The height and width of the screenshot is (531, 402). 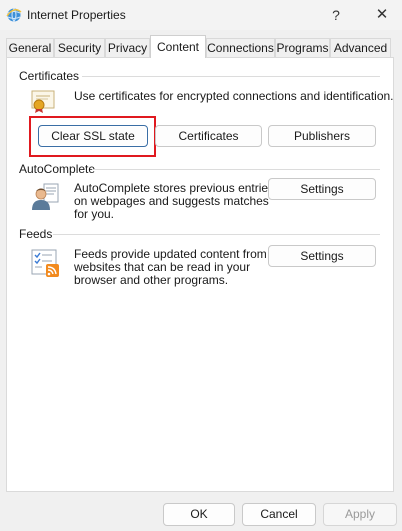 What do you see at coordinates (45, 263) in the screenshot?
I see `feeds-icon` at bounding box center [45, 263].